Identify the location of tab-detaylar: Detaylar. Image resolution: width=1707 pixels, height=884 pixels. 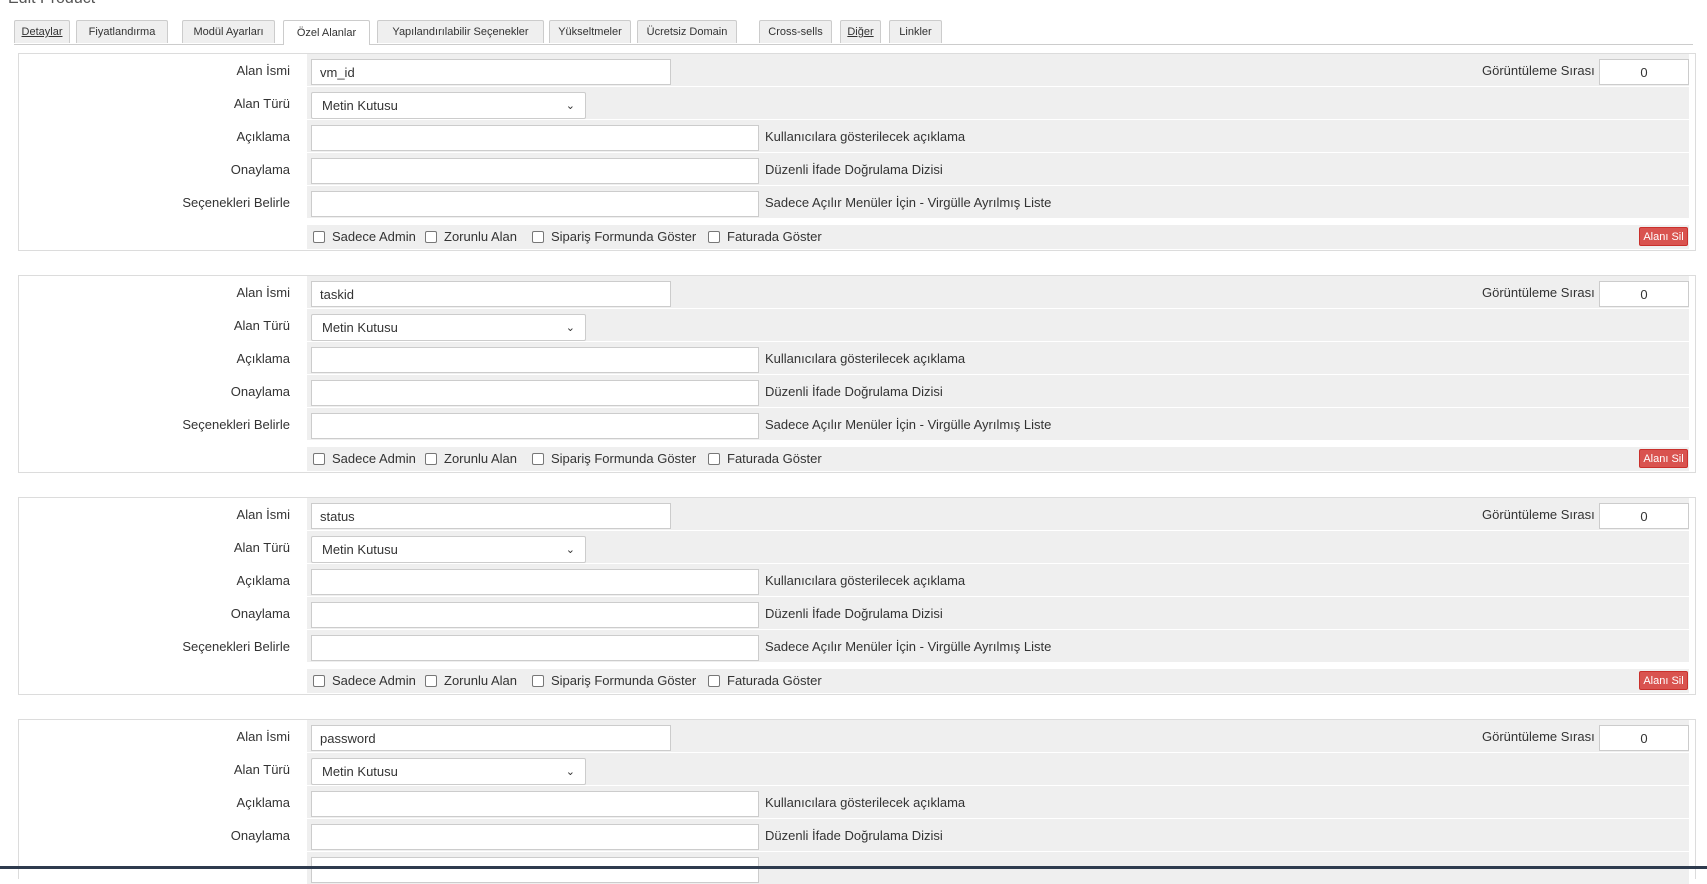
(42, 31).